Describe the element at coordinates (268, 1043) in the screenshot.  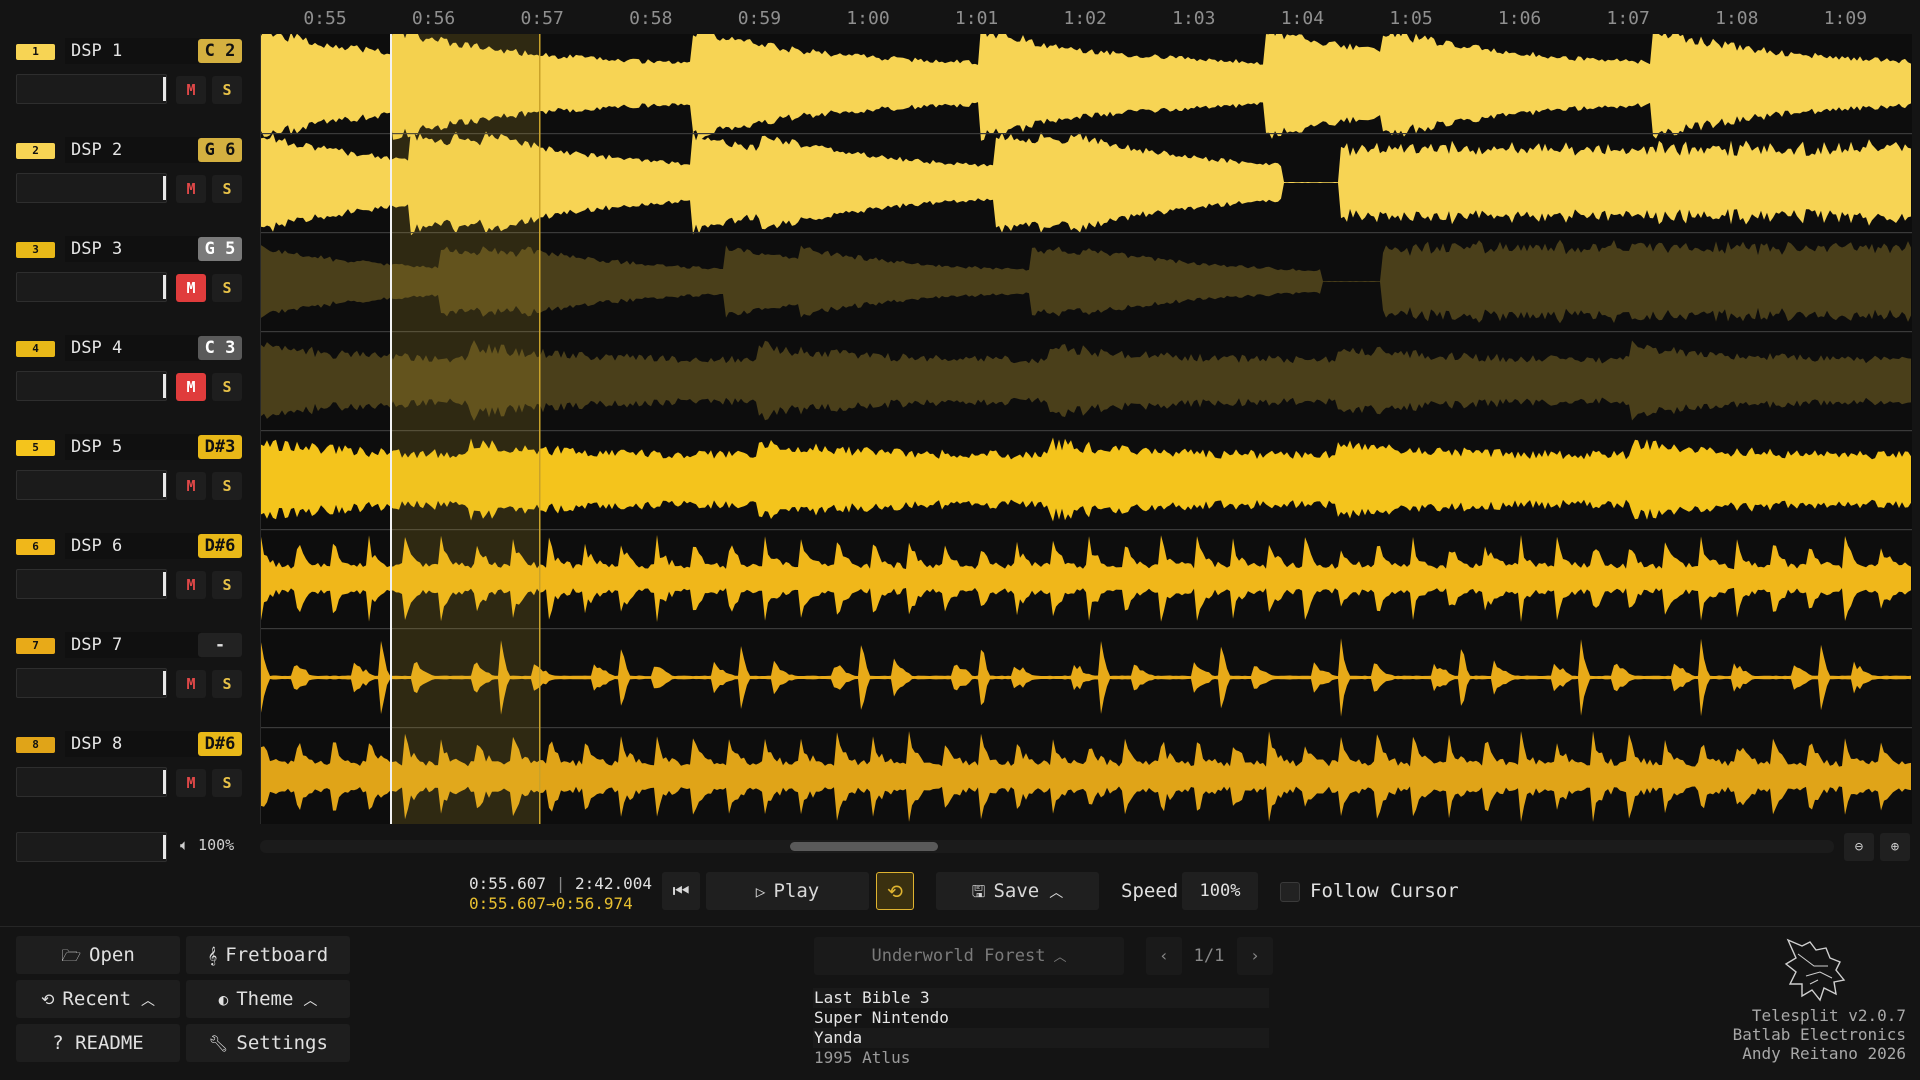
I see `settings-button: 🔧︎ Settings` at that location.